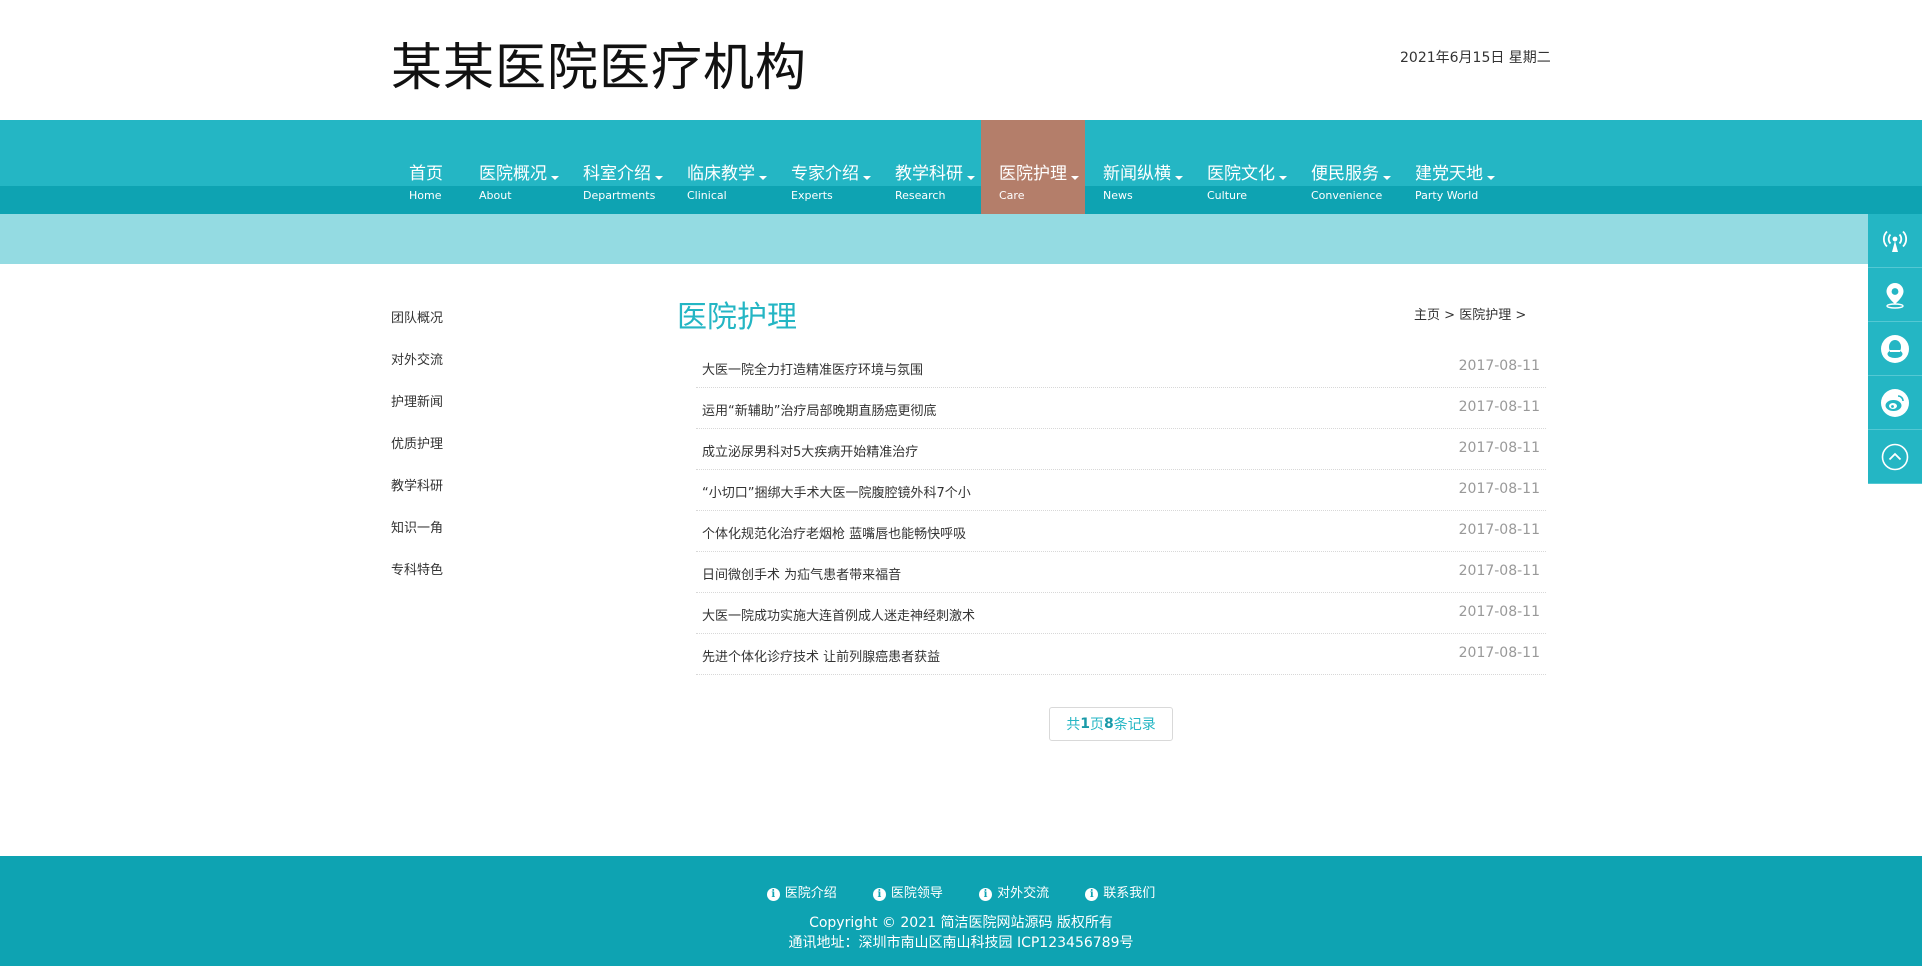 Image resolution: width=1922 pixels, height=966 pixels. I want to click on current-date: 2021年6月15日 星期二, so click(1475, 58).